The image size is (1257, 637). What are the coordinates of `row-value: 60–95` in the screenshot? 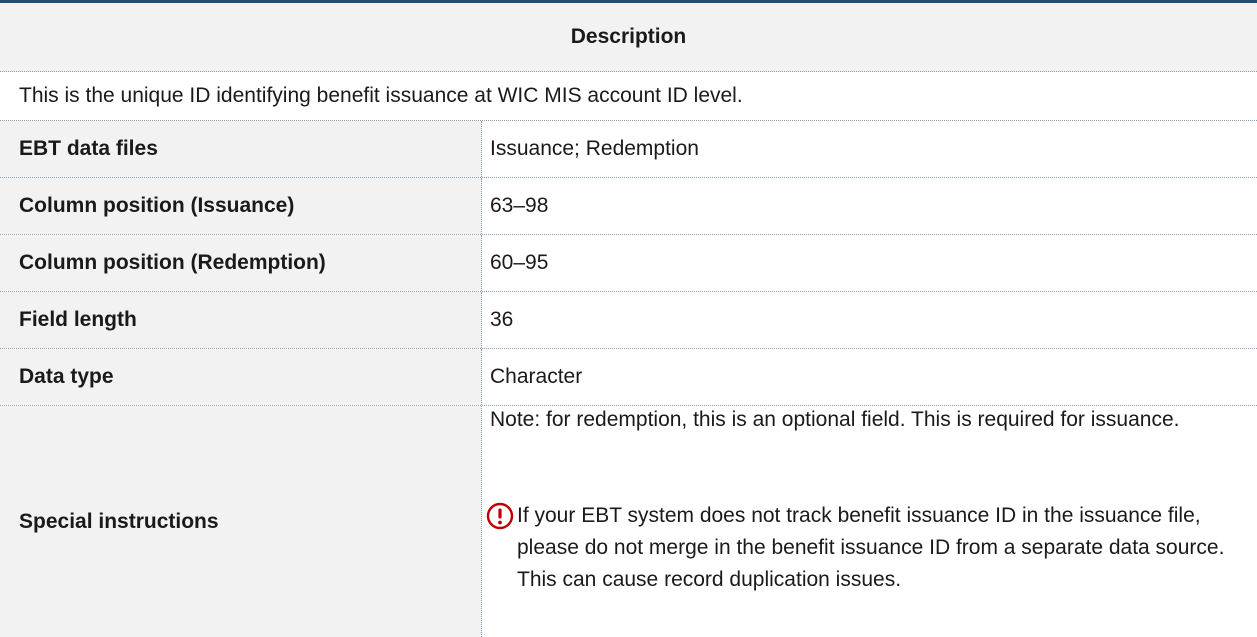 It's located at (519, 262).